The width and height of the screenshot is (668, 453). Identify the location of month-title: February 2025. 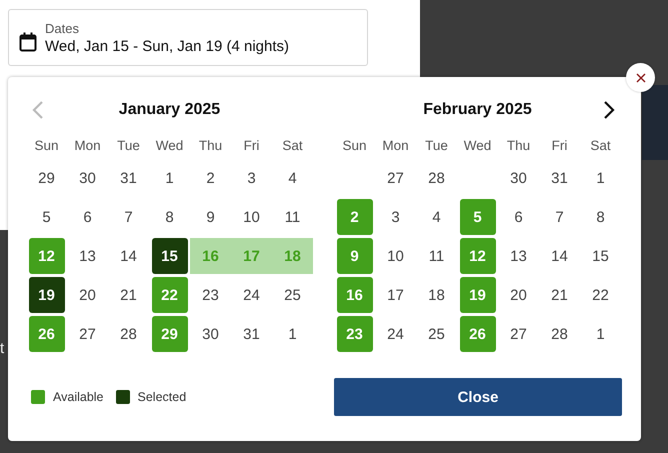
(477, 110).